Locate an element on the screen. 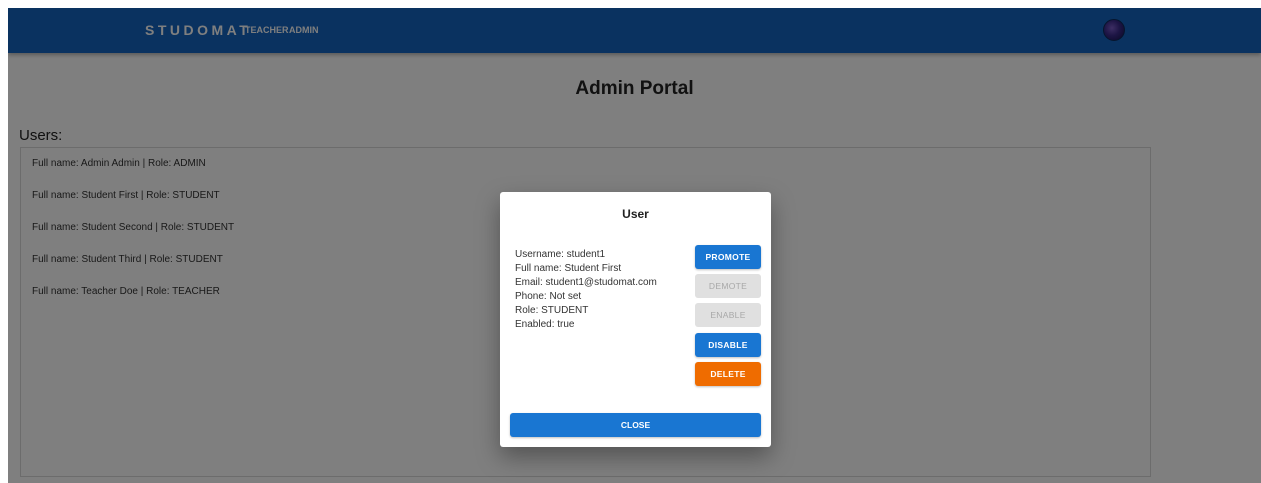 The height and width of the screenshot is (483, 1261). dialog-title: User is located at coordinates (635, 214).